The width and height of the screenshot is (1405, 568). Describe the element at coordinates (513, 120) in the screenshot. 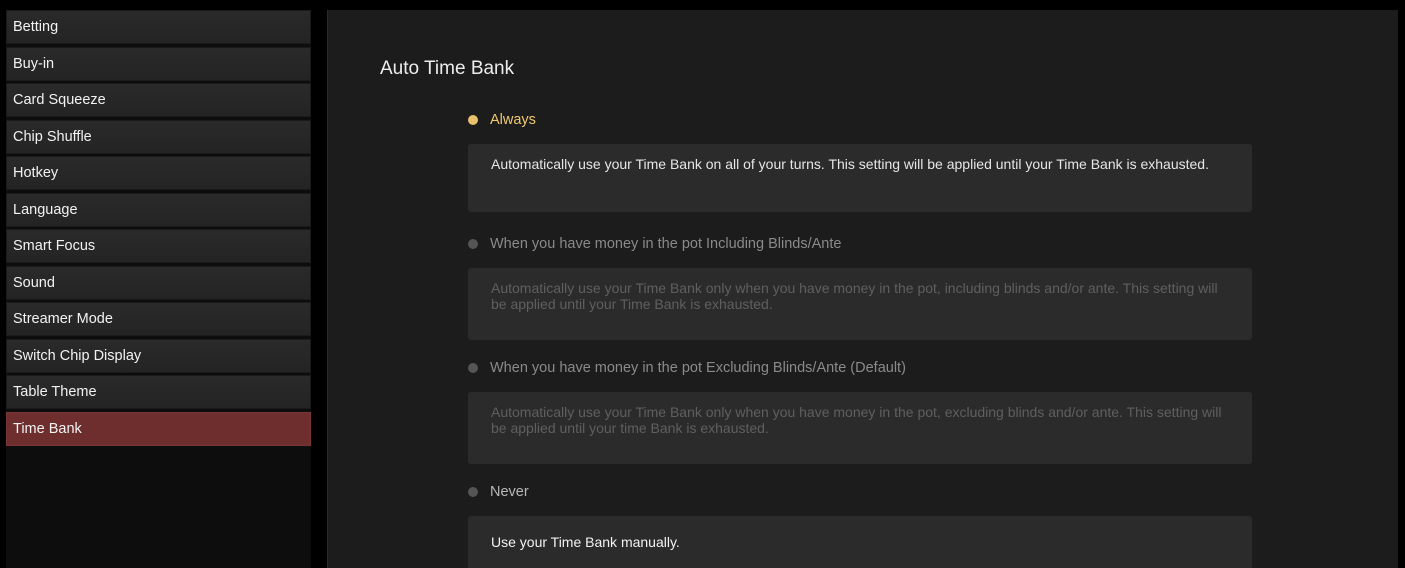

I see `option-always-label: Always` at that location.